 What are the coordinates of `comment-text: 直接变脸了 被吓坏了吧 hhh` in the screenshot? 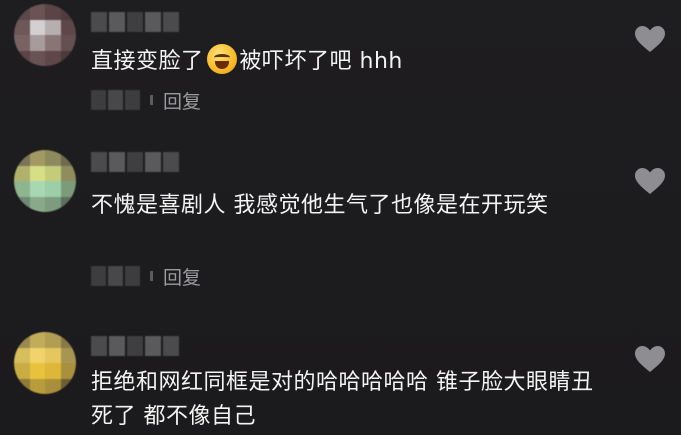 It's located at (346, 61).